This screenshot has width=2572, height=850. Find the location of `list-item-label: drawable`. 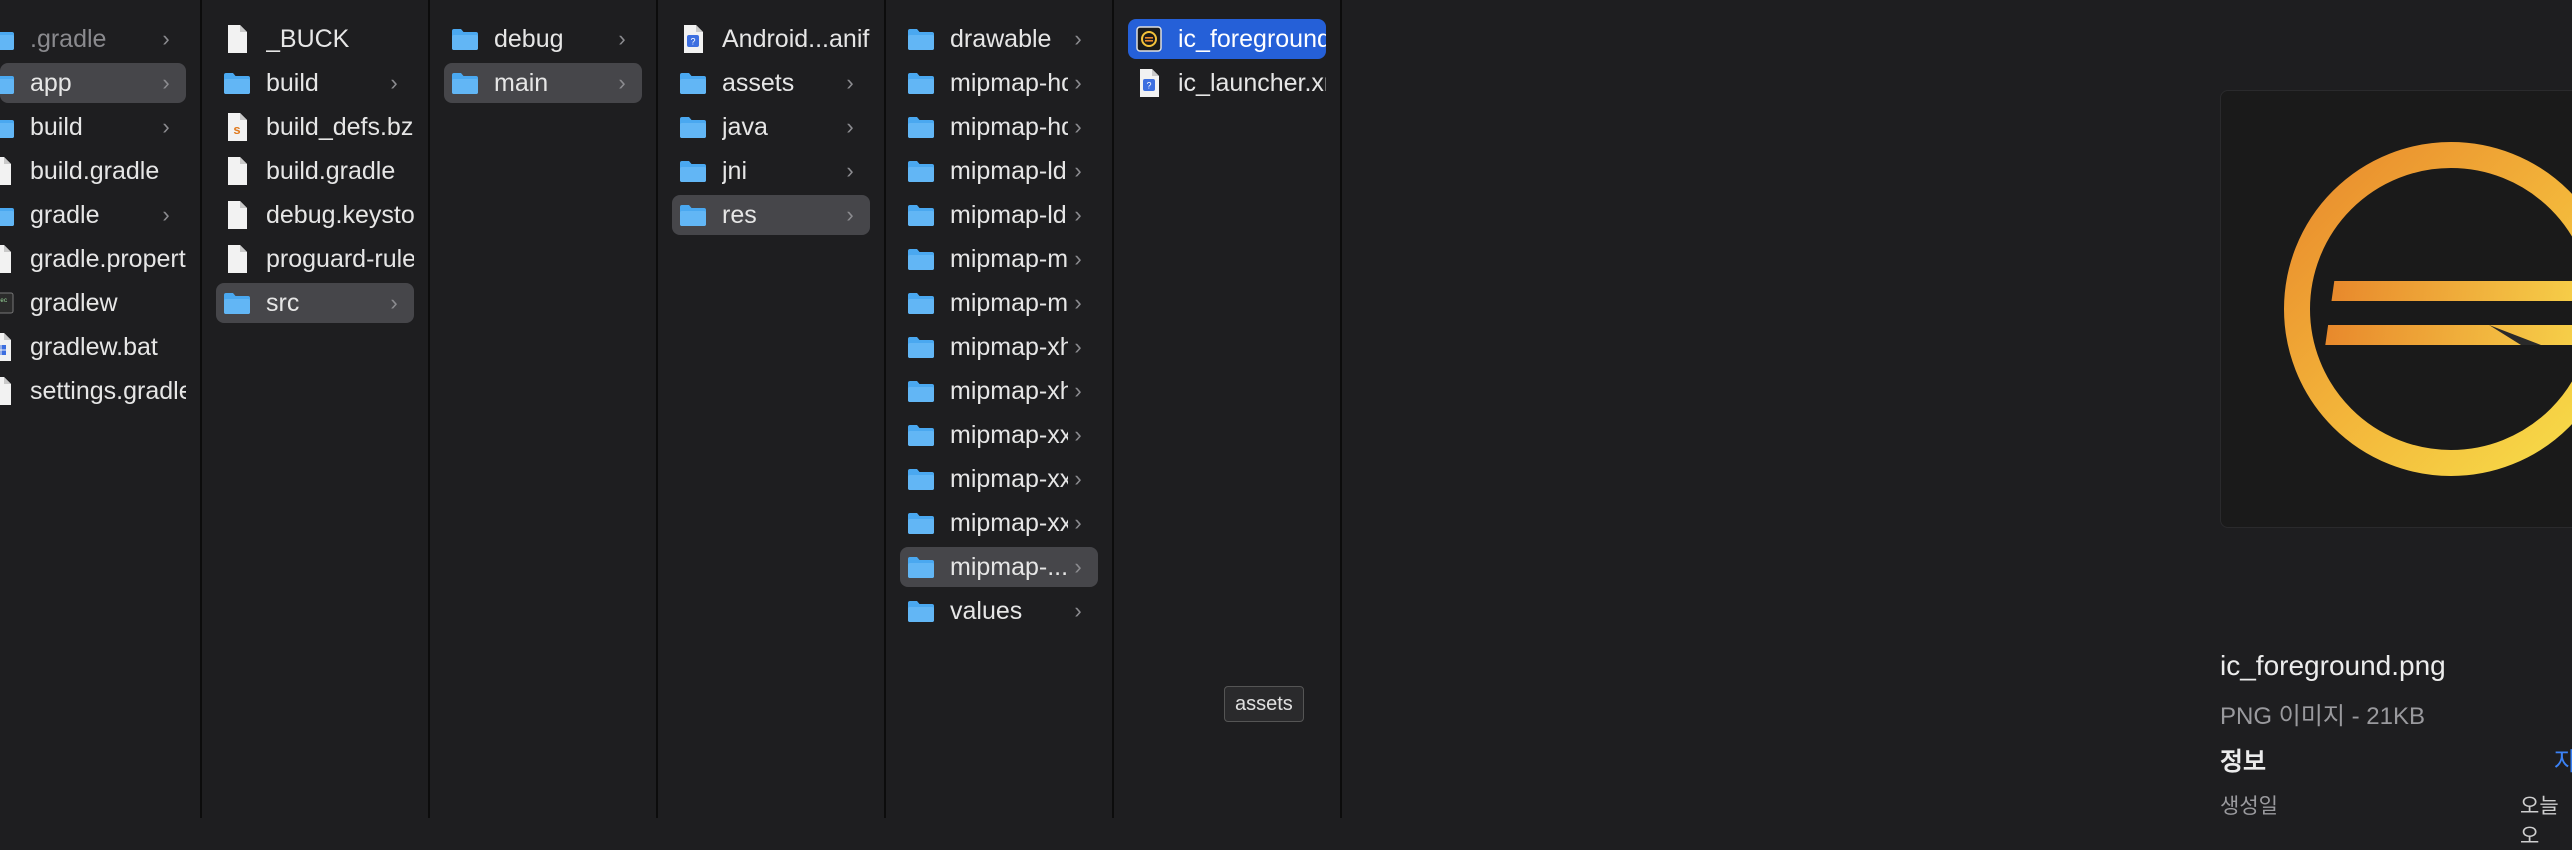

list-item-label: drawable is located at coordinates (1001, 39).